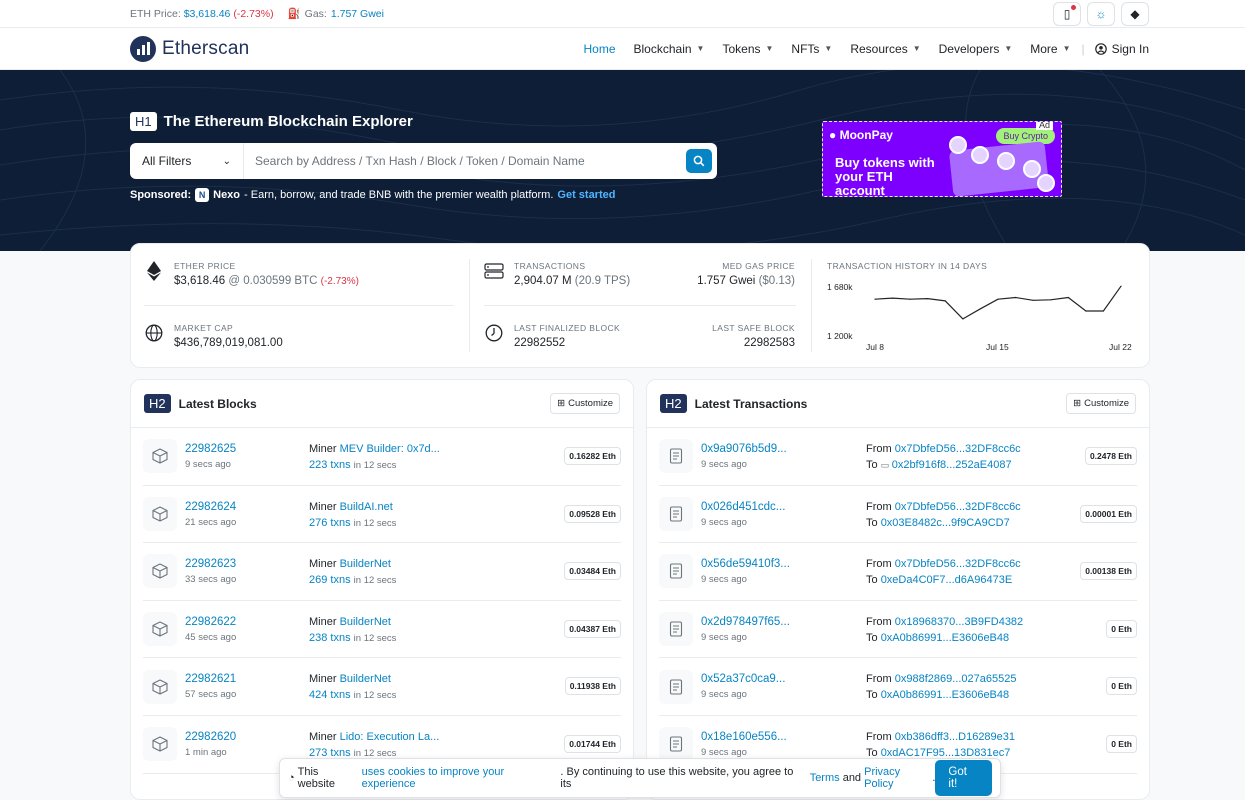 The width and height of the screenshot is (1245, 800). Describe the element at coordinates (210, 449) in the screenshot. I see `block-number-link: 22982625` at that location.